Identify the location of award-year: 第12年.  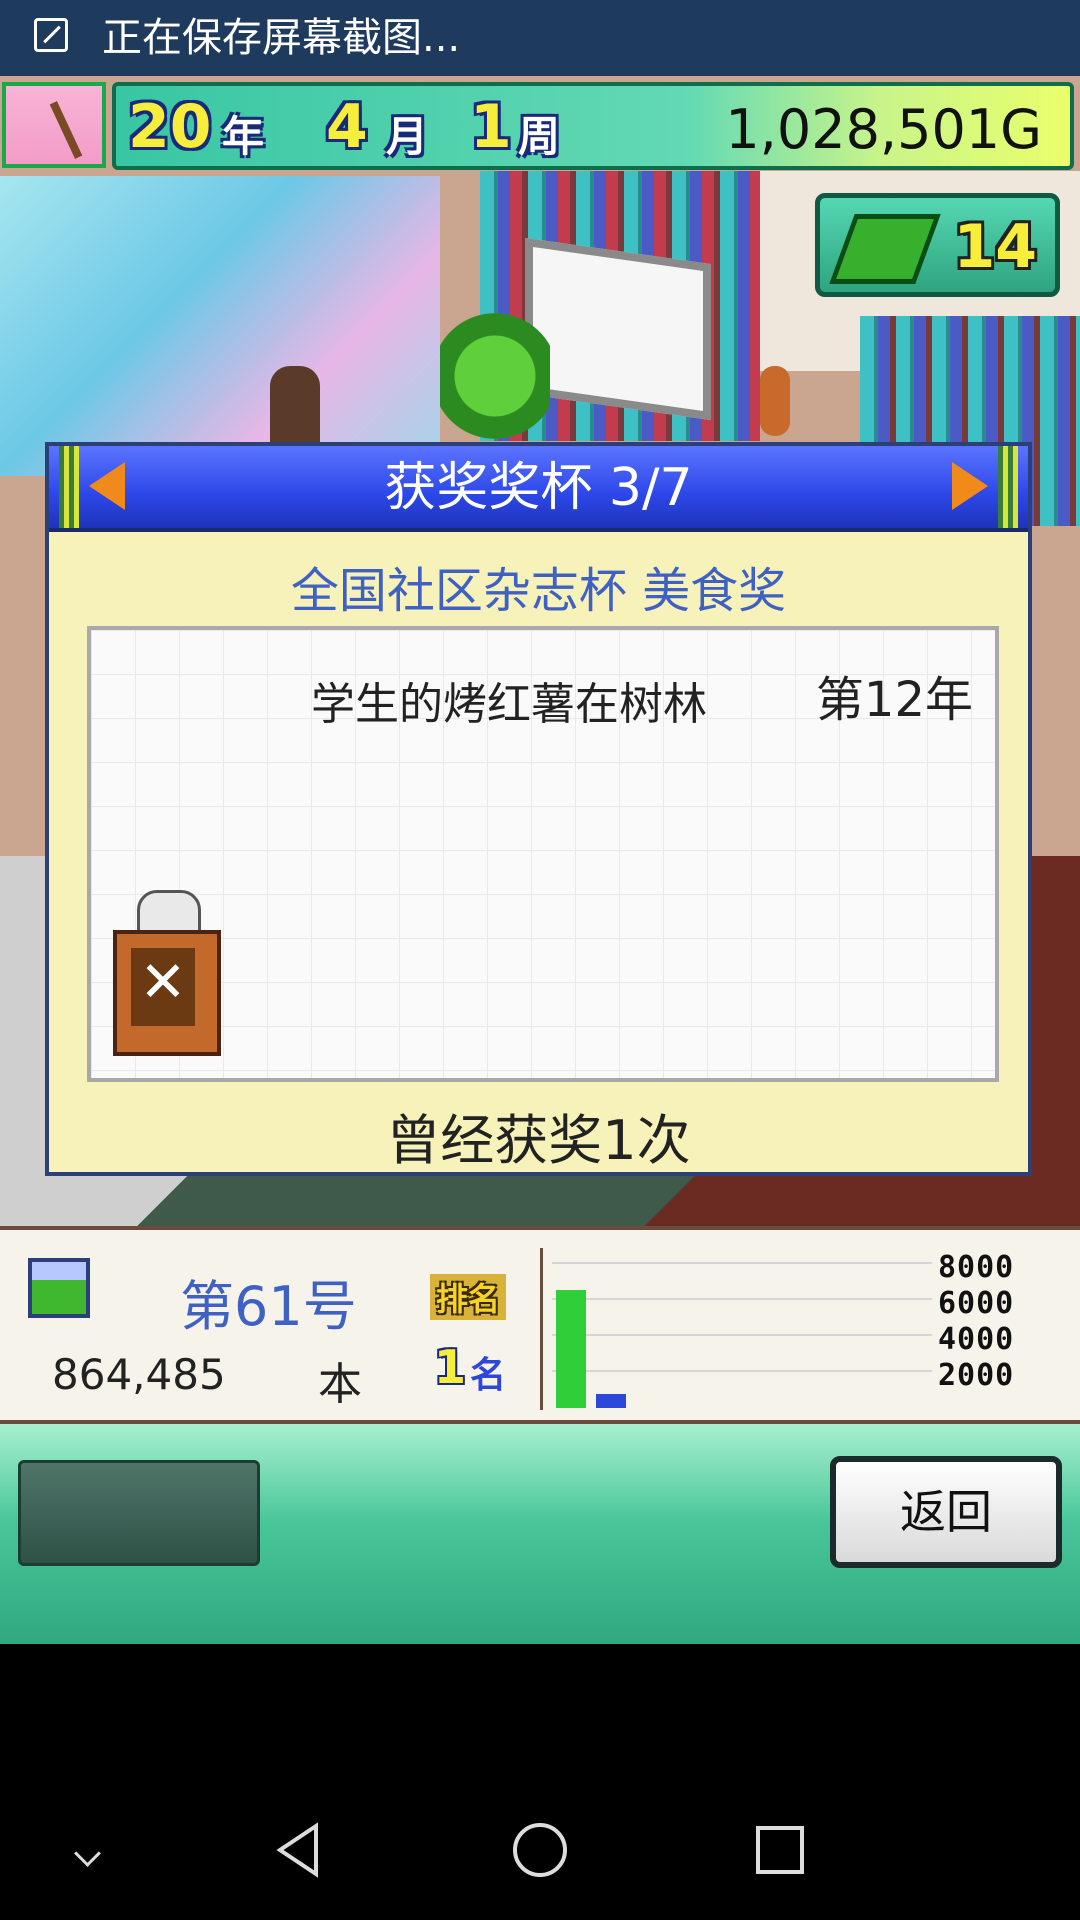
(894, 700).